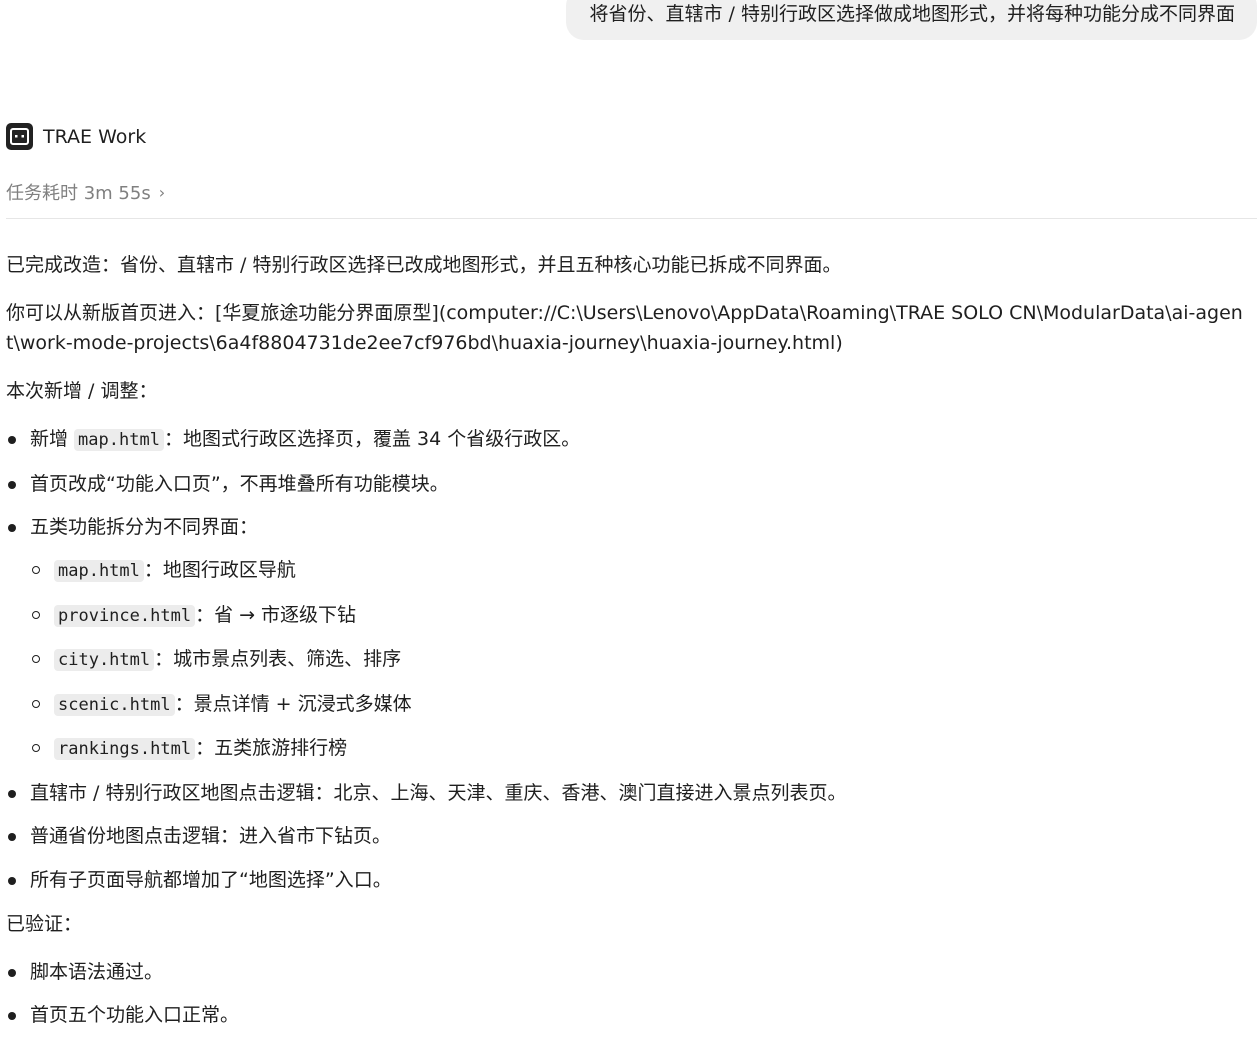  Describe the element at coordinates (52, 439) in the screenshot. I see `list-item-prefix: 新增` at that location.